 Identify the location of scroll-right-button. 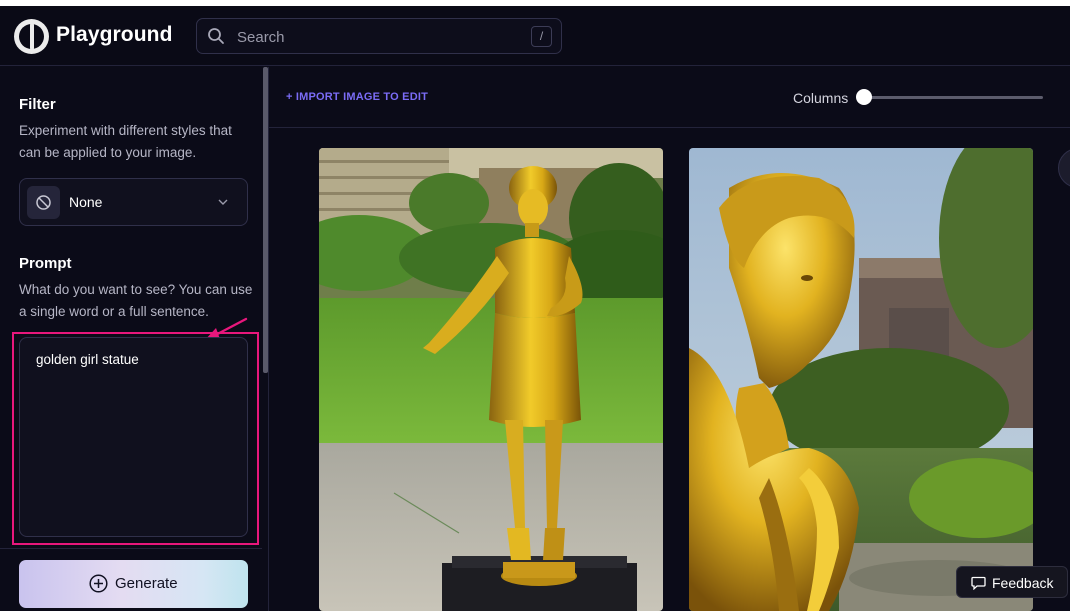
(1064, 168).